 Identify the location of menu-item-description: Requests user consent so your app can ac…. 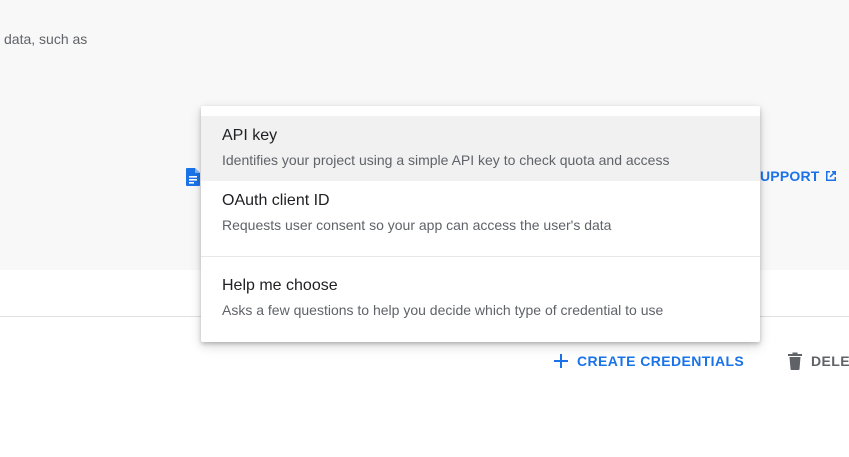
(417, 225).